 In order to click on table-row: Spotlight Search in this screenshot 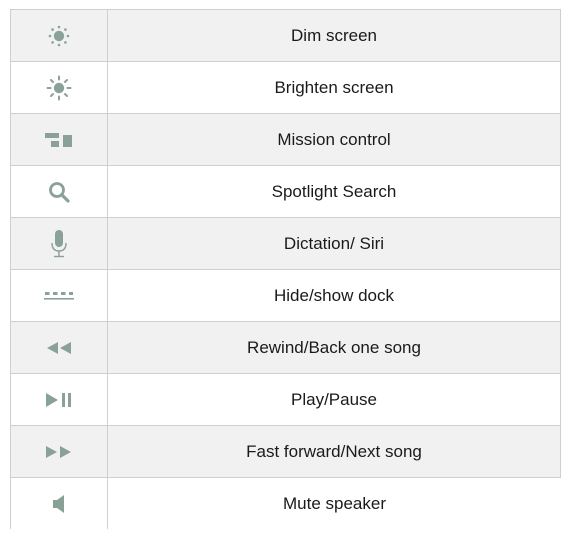, I will do `click(285, 191)`.